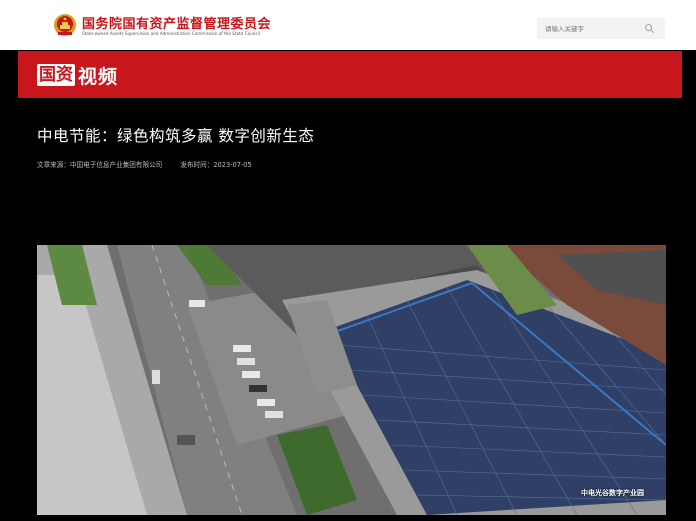  I want to click on article-meta: 文章来源：中国电子信息产业集团有限公司 发布时间：2023-07-05, so click(152, 164).